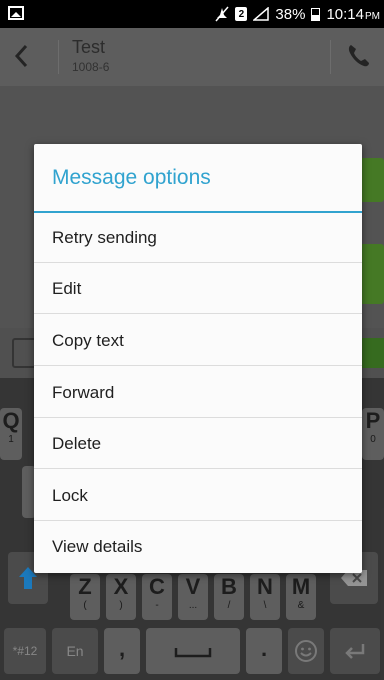  What do you see at coordinates (83, 392) in the screenshot?
I see `option-label: Forward` at bounding box center [83, 392].